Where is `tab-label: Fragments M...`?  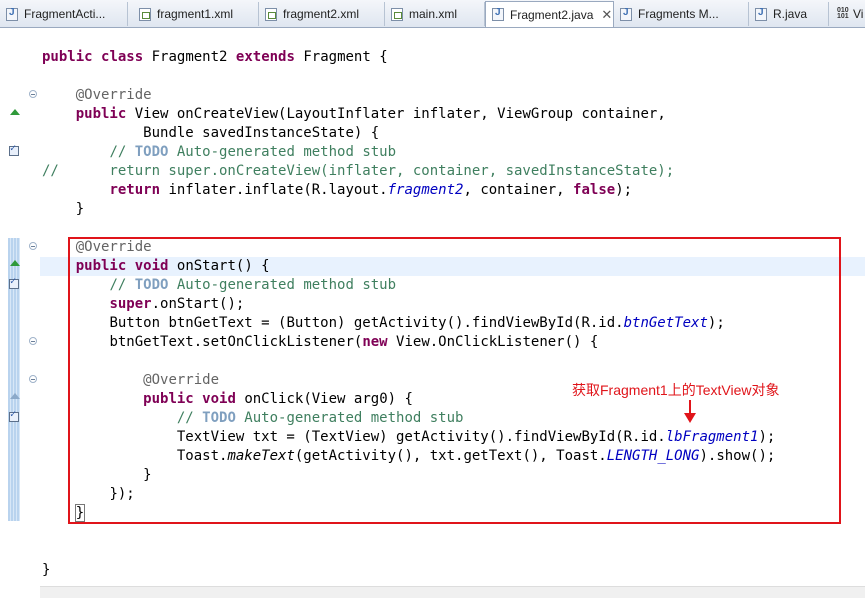
tab-label: Fragments M... is located at coordinates (678, 14).